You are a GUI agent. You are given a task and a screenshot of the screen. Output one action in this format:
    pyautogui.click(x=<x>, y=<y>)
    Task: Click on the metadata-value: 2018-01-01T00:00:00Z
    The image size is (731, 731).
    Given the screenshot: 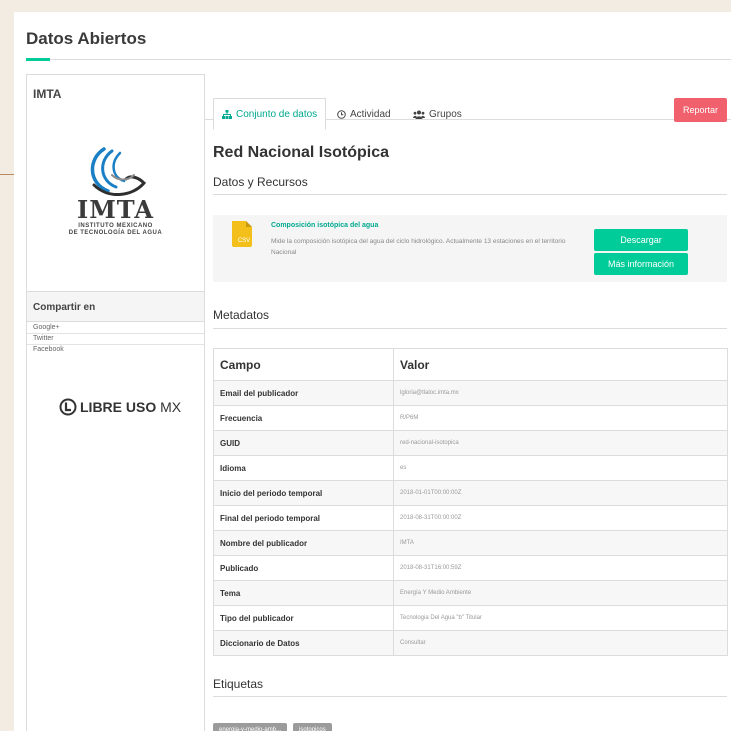 What is the action you would take?
    pyautogui.click(x=560, y=493)
    